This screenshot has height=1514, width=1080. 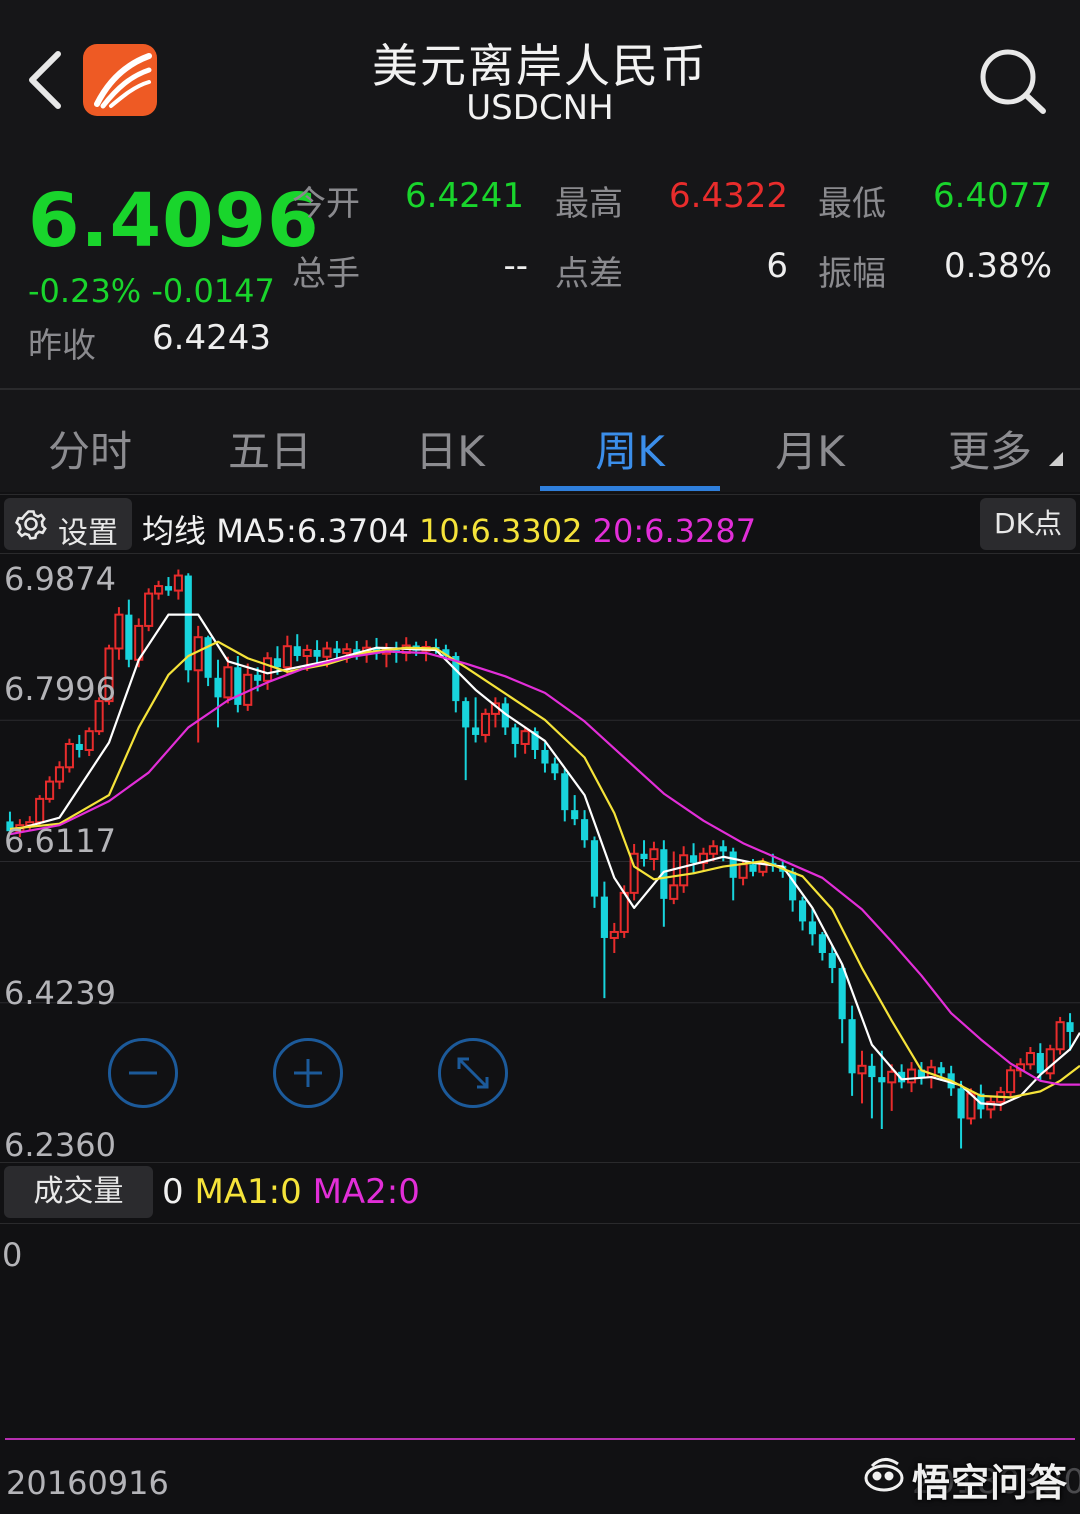 I want to click on stat-value-amplitude: 0.38%, so click(x=997, y=266).